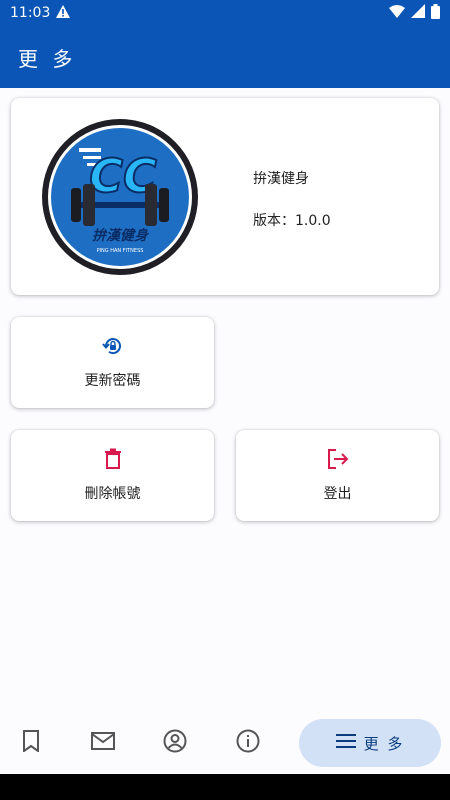 Image resolution: width=450 pixels, height=800 pixels. I want to click on nav-account, so click(175, 743).